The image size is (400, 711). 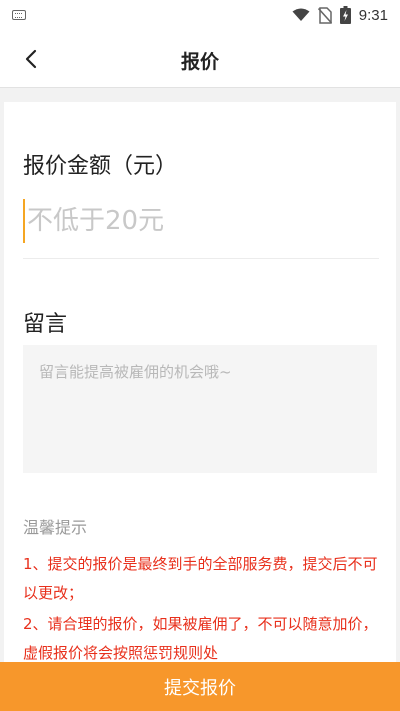 I want to click on page-title: 报价, so click(x=199, y=62).